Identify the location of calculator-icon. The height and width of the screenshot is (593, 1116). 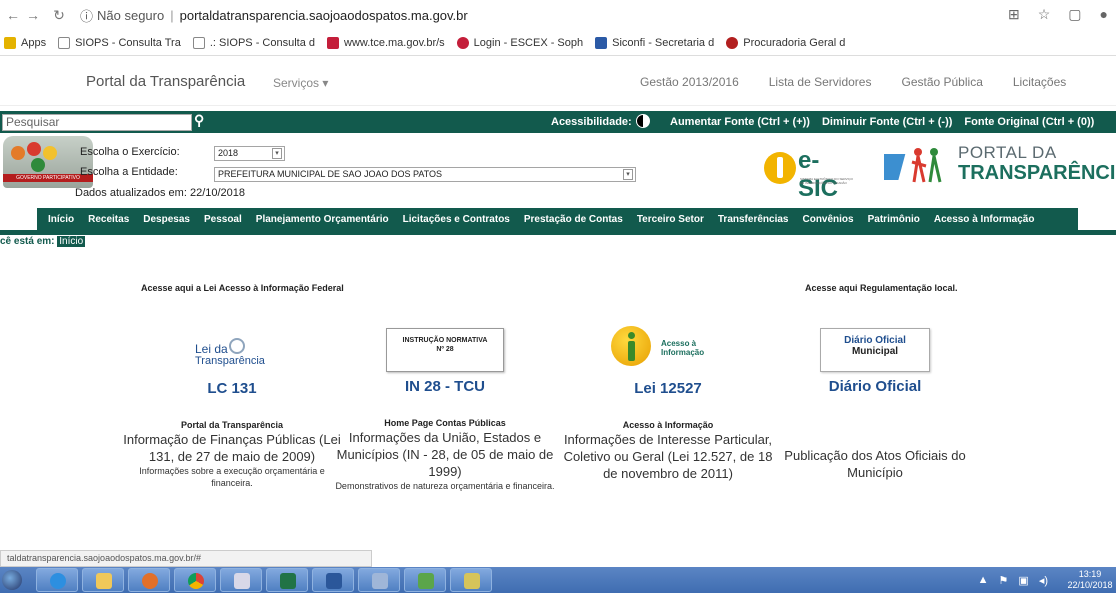
(380, 581).